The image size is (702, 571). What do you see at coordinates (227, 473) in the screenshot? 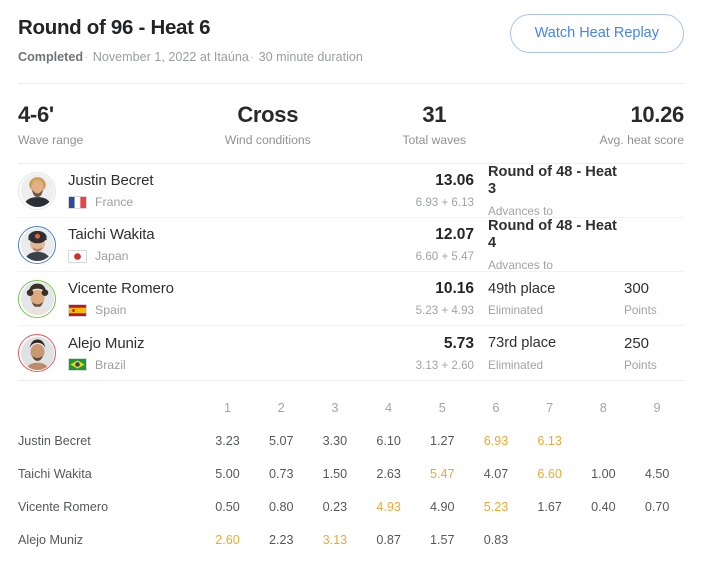
I see `wave-score: 5.00` at bounding box center [227, 473].